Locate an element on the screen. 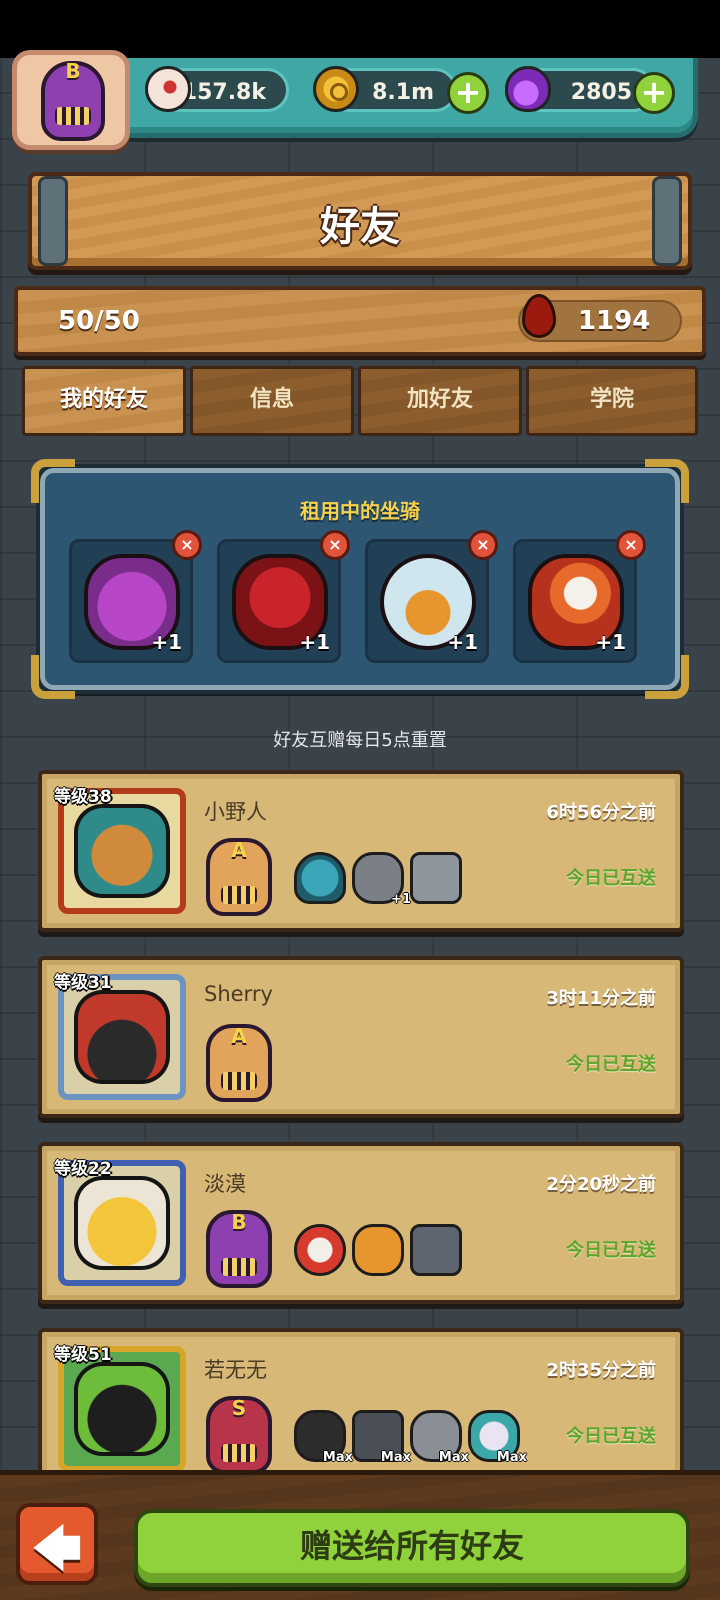 The height and width of the screenshot is (1600, 720). chick-avatar-icon is located at coordinates (122, 1223).